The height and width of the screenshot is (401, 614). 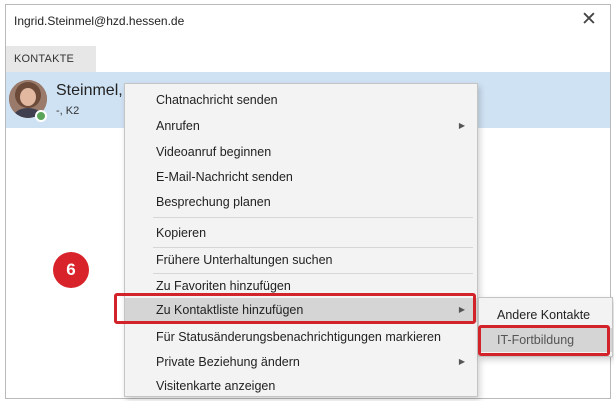 I want to click on menu-item-label: Videoanruf beginnen, so click(x=214, y=152).